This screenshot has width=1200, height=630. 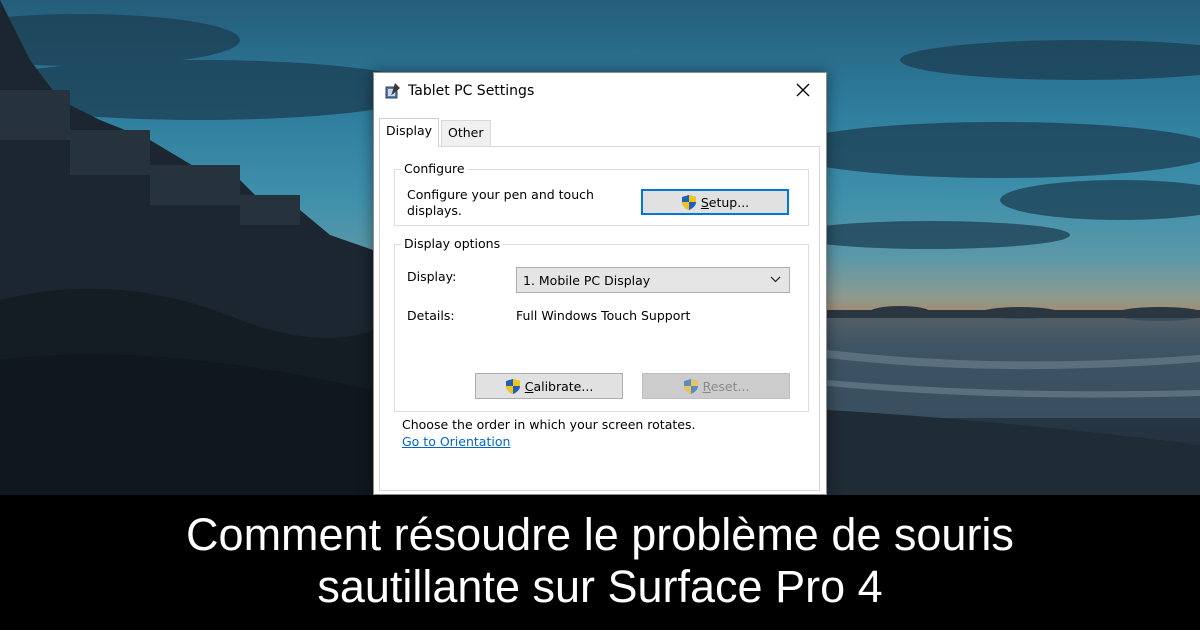 What do you see at coordinates (775, 279) in the screenshot?
I see `chevron-down-icon` at bounding box center [775, 279].